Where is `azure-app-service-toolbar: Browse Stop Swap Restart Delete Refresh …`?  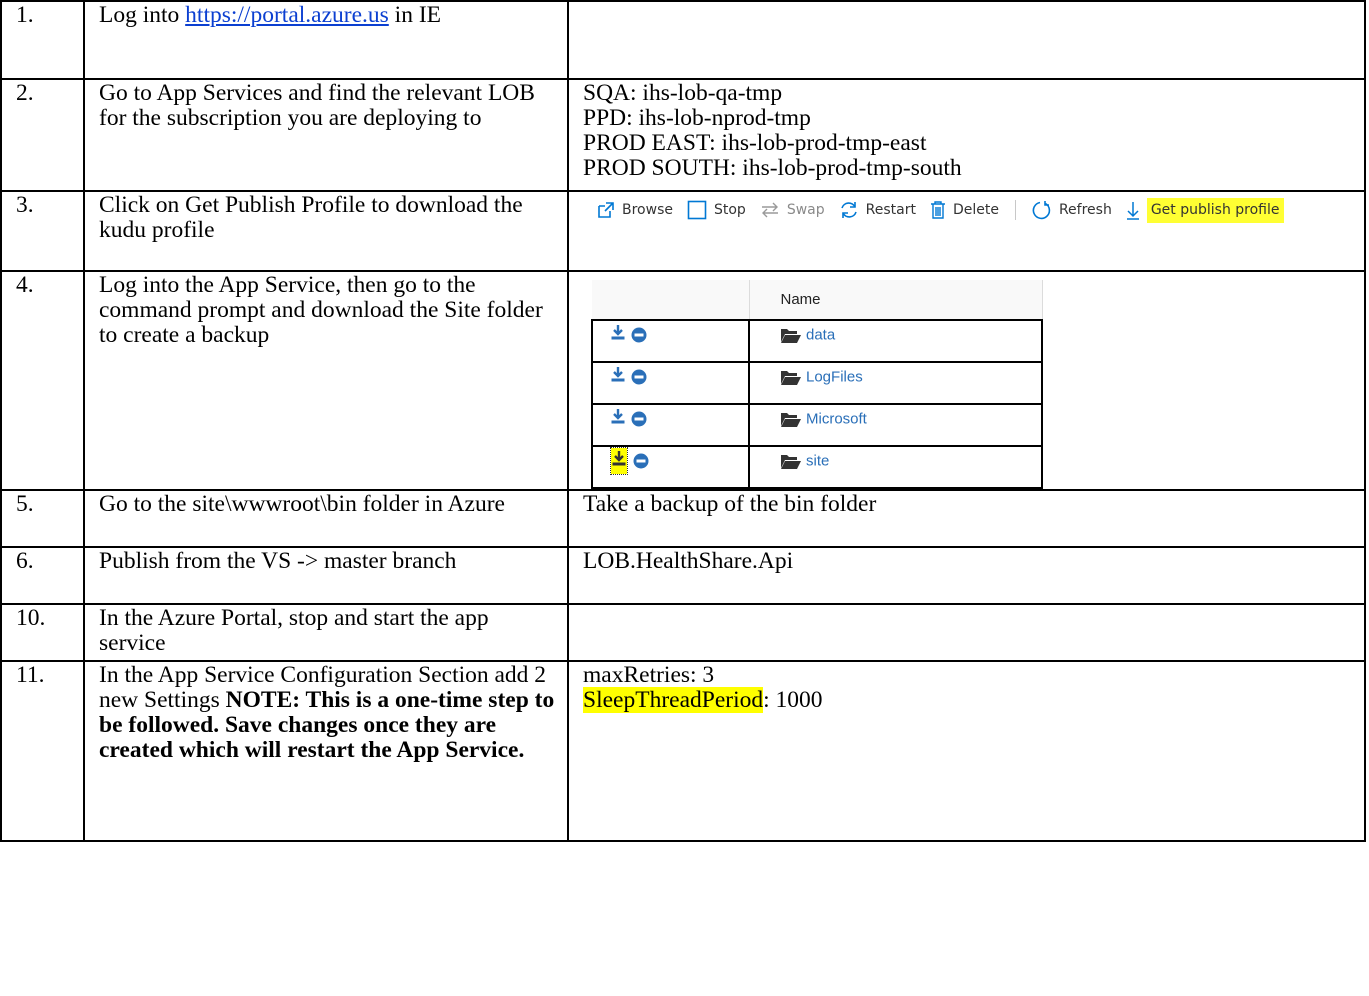
azure-app-service-toolbar: Browse Stop Swap Restart Delete Refresh … is located at coordinates (966, 209).